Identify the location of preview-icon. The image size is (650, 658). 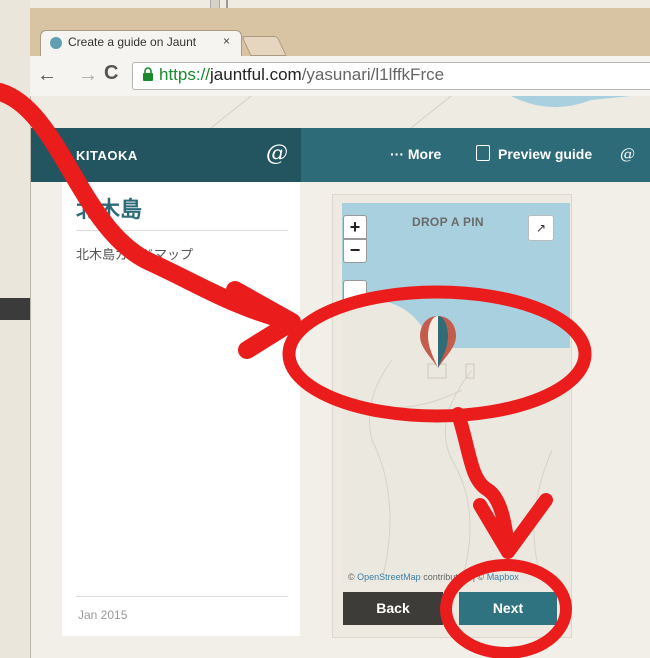
(483, 153).